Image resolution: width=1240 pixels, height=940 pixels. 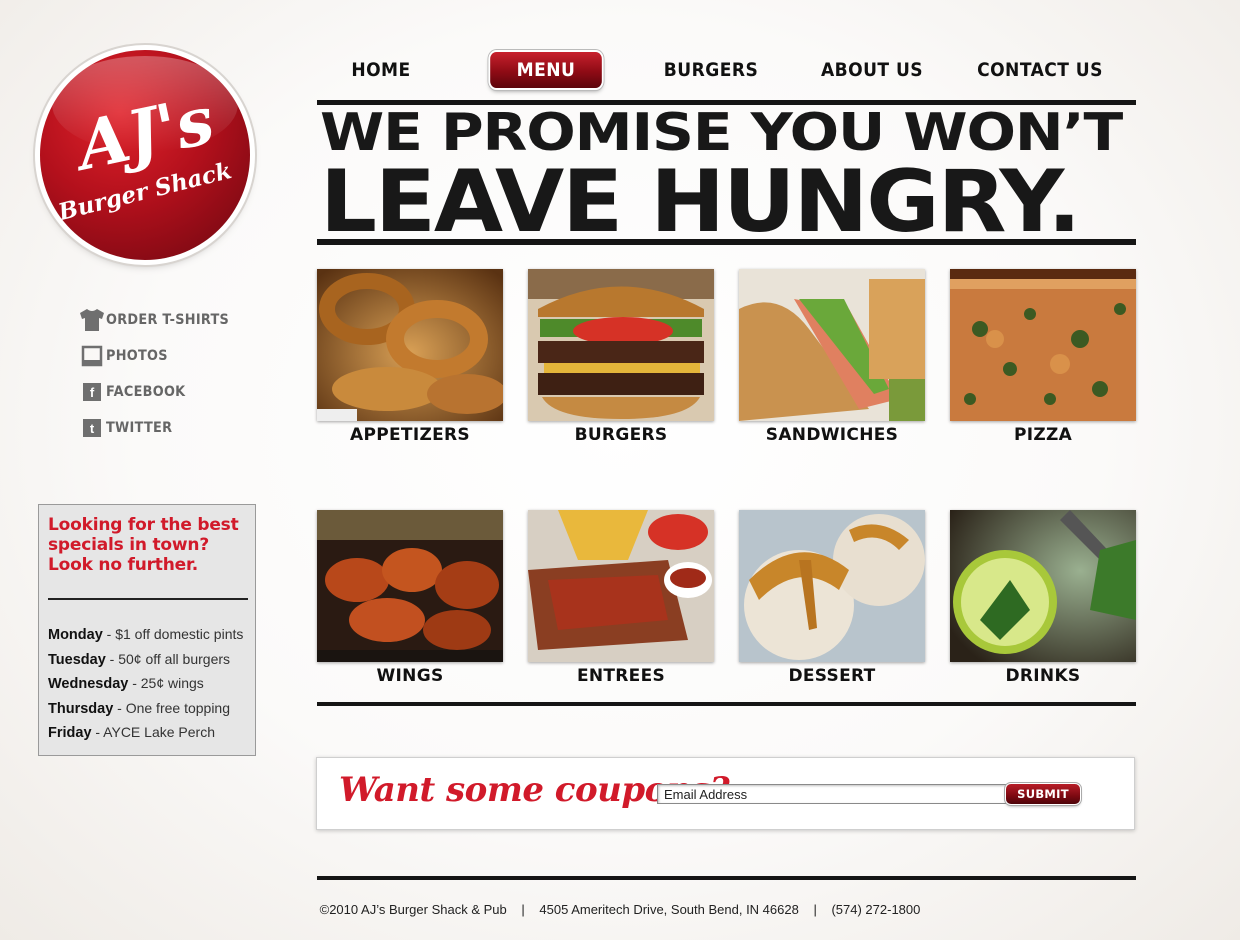 What do you see at coordinates (88, 684) in the screenshot?
I see `special-day: Wednesday` at bounding box center [88, 684].